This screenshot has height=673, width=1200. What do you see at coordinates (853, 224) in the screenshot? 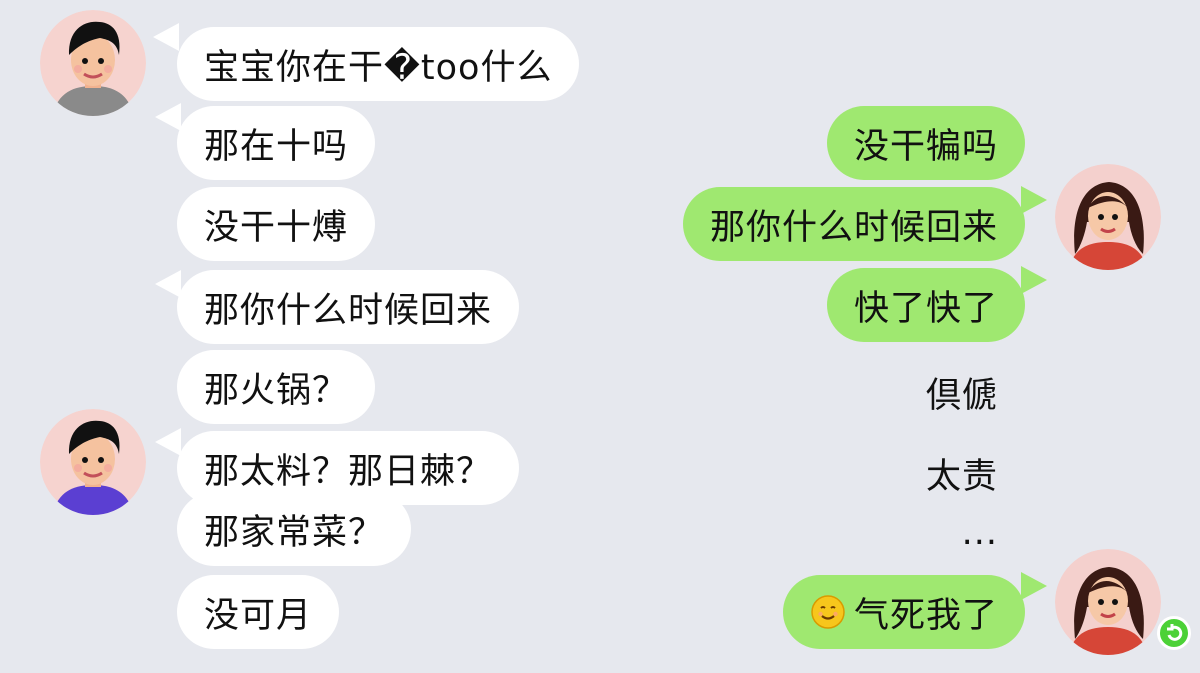
I see `outgoing-message-2: 那你什么时候回来` at bounding box center [853, 224].